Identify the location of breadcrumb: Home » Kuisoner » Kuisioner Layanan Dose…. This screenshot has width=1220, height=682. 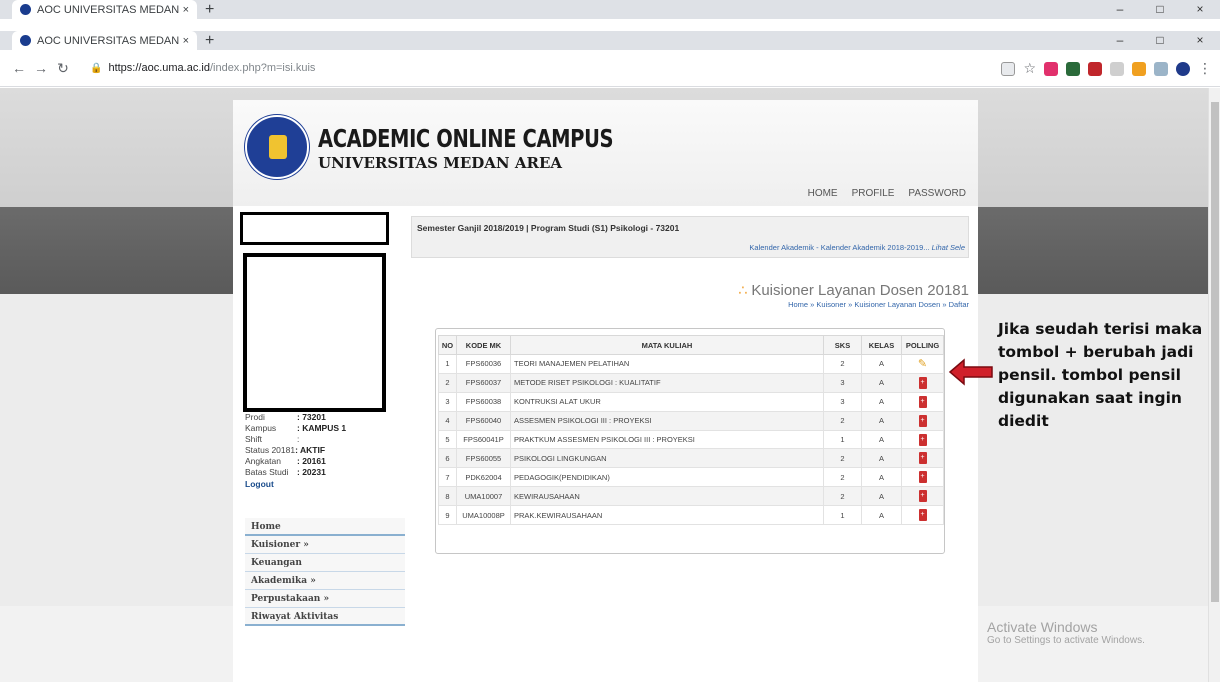
(878, 304).